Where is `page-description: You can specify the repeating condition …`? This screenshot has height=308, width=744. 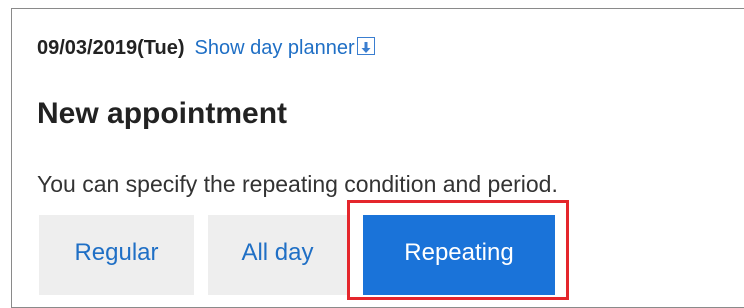
page-description: You can specify the repeating condition … is located at coordinates (297, 184).